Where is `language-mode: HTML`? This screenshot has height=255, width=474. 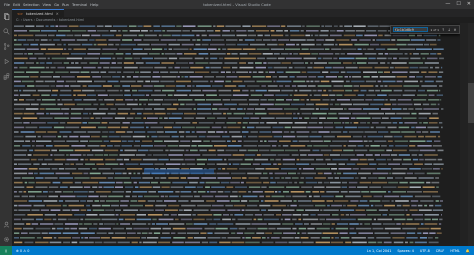
language-mode: HTML is located at coordinates (454, 251).